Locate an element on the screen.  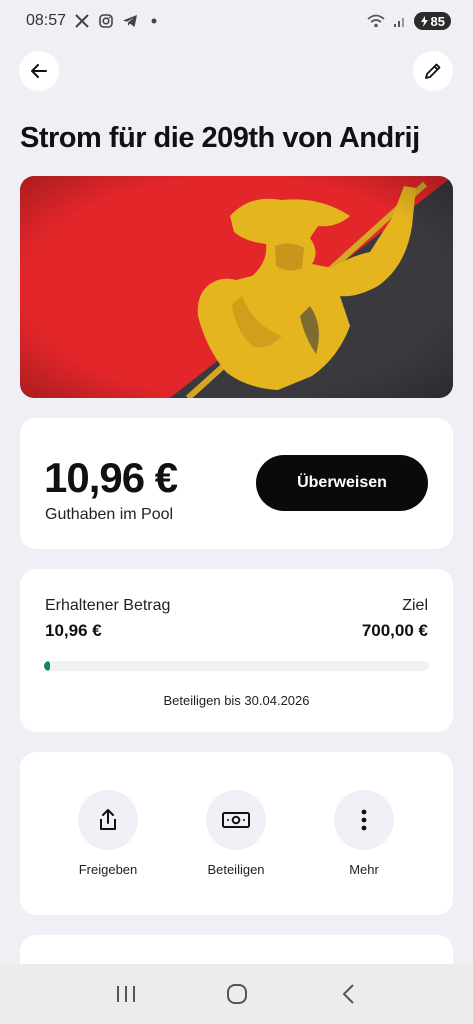
status-right: 85 is located at coordinates (408, 21).